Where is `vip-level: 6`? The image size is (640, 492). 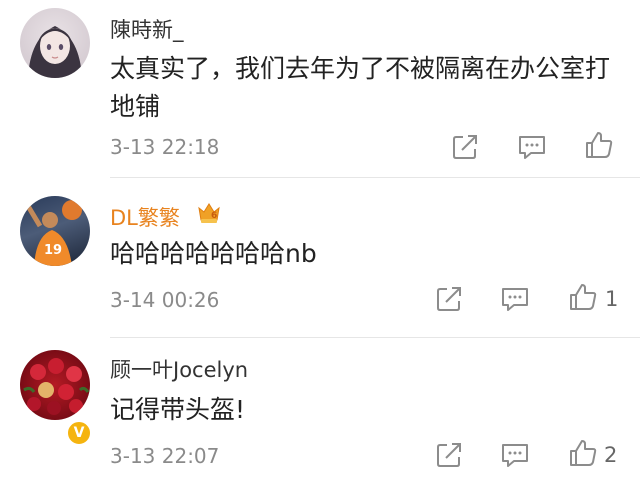
vip-level: 6 is located at coordinates (214, 216).